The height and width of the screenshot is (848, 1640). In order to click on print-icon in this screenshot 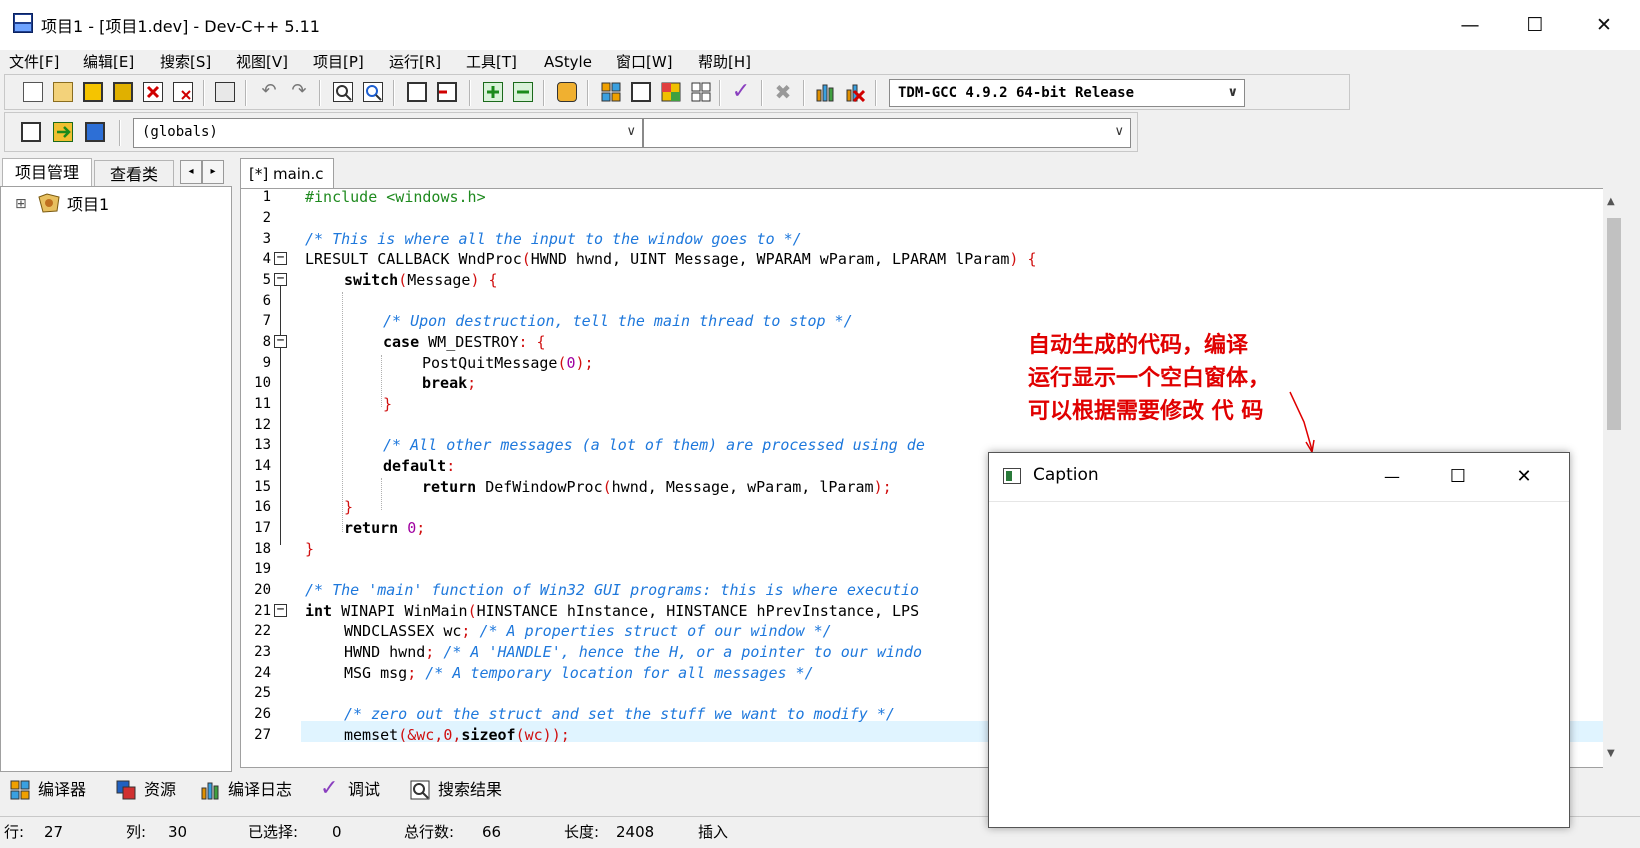, I will do `click(225, 92)`.